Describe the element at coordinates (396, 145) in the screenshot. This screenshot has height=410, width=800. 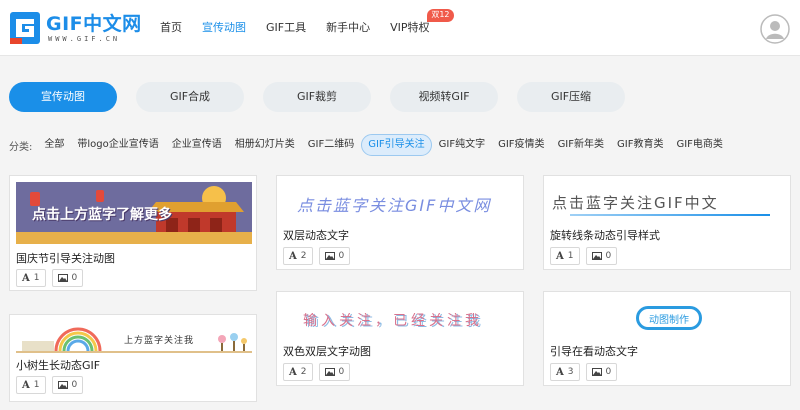
I see `filter-follow-guide: GIF引导关注` at that location.